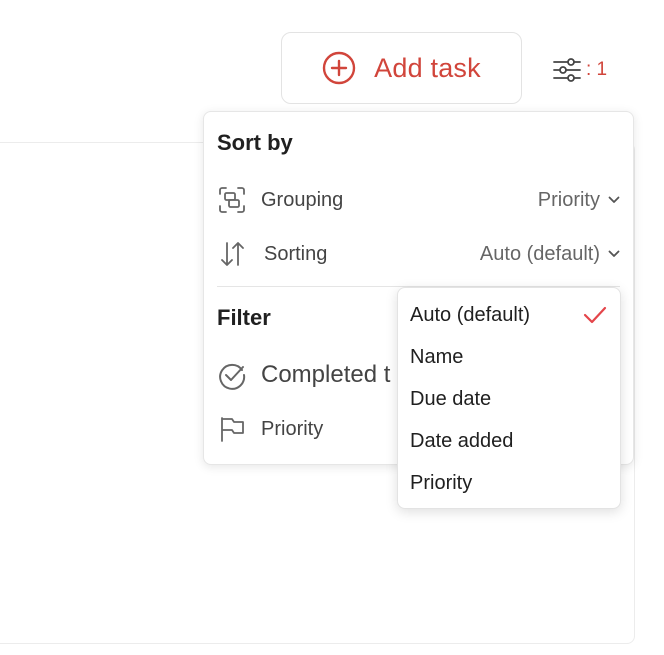  Describe the element at coordinates (568, 199) in the screenshot. I see `grouping-value: Priority` at that location.